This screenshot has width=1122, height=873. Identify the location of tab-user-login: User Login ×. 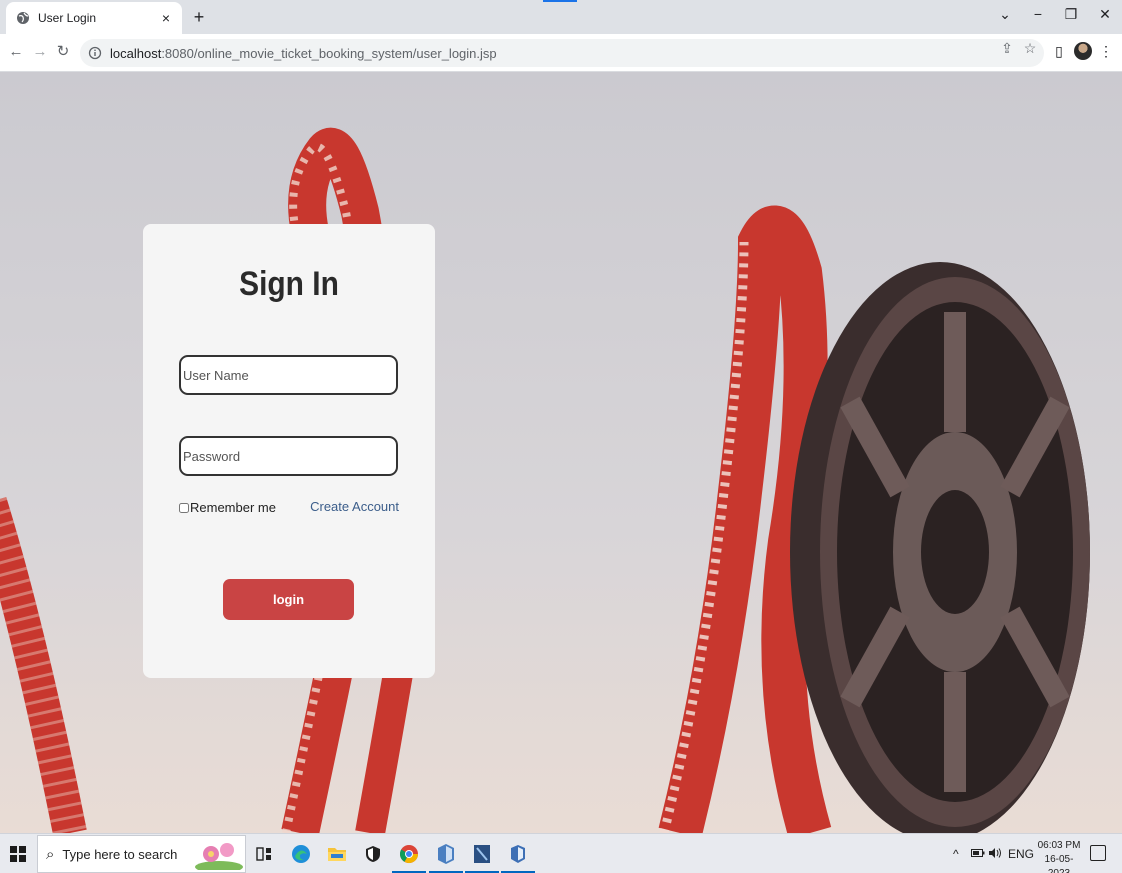
(94, 18).